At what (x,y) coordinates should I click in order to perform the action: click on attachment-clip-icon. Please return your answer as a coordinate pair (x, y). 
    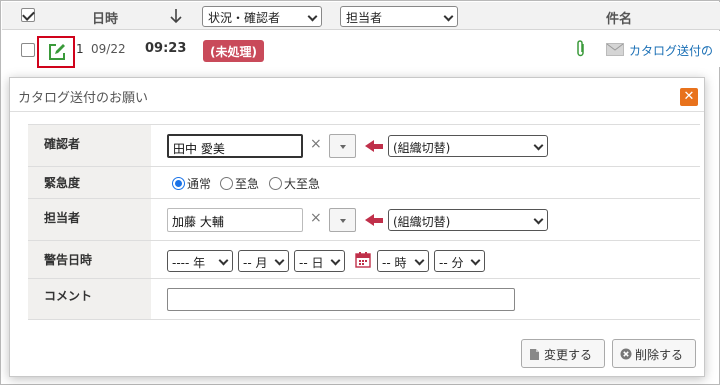
    Looking at the image, I should click on (581, 51).